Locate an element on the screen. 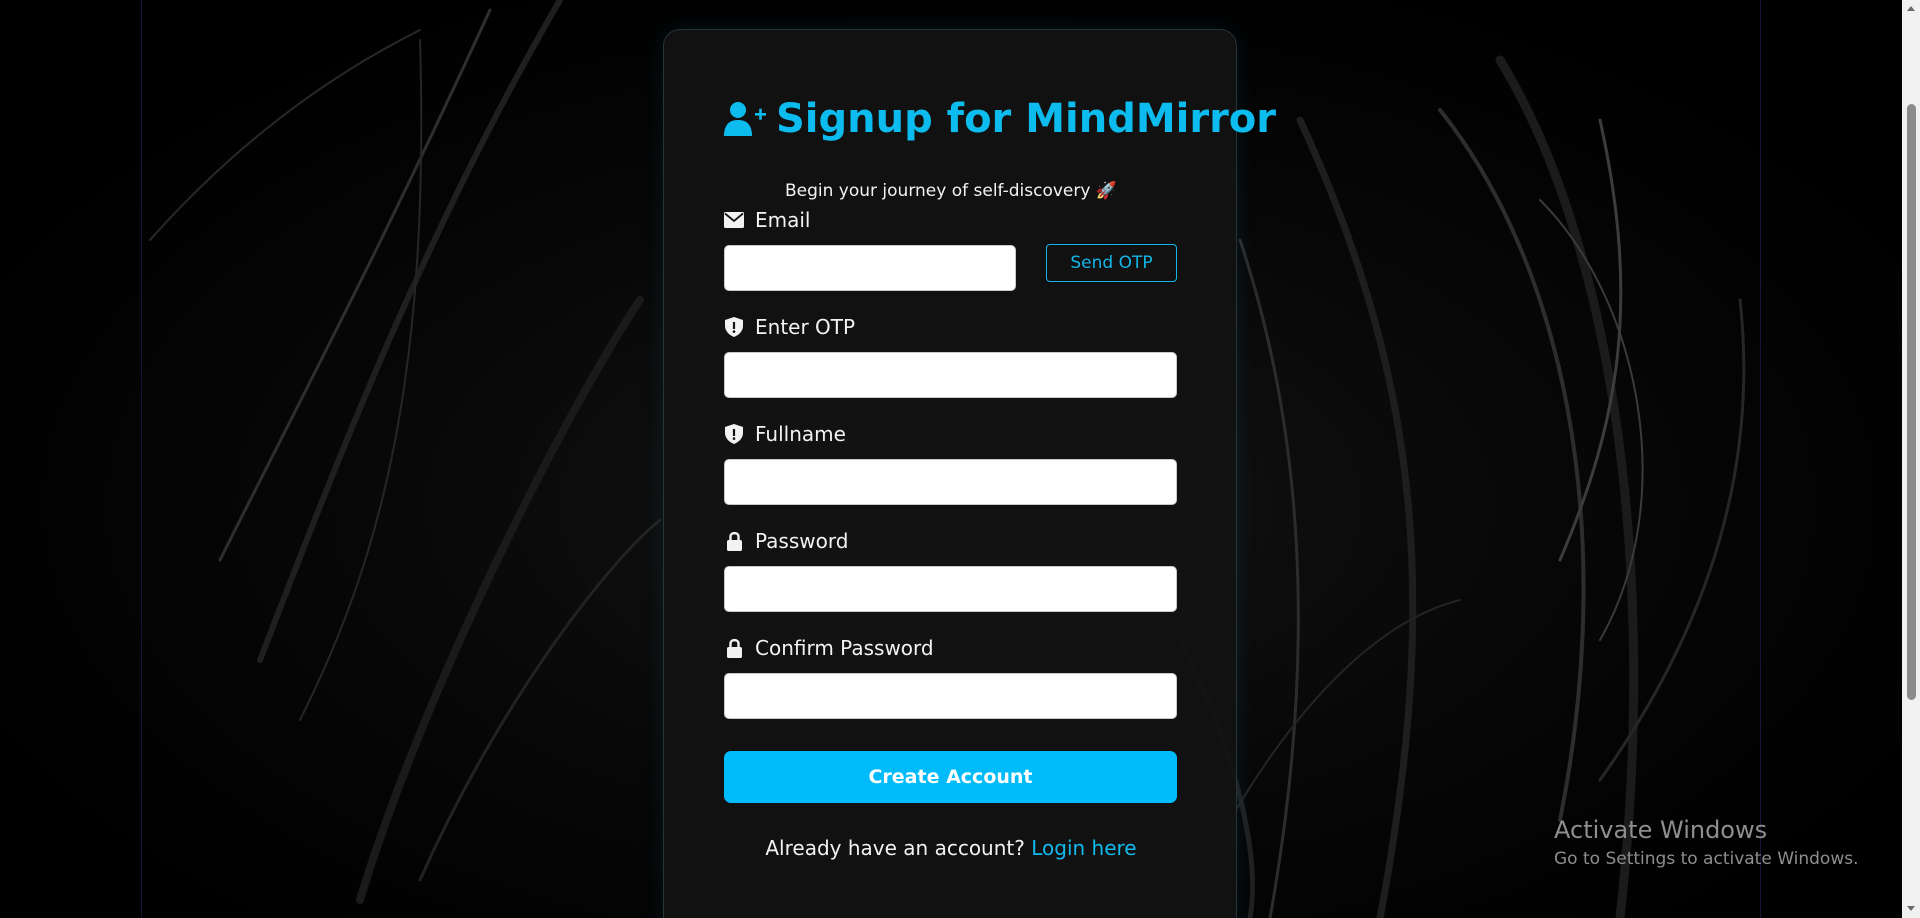 This screenshot has width=1920, height=918. email-label-text: Email is located at coordinates (783, 220).